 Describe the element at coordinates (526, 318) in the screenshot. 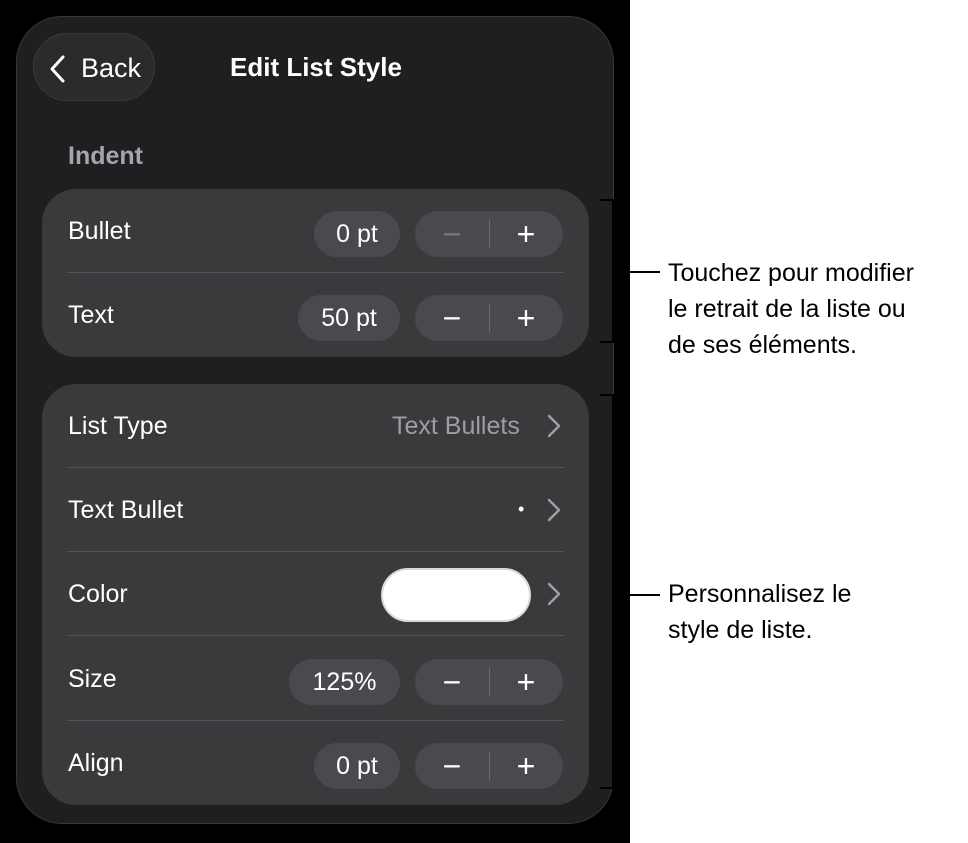

I see `text-indent-increase-button: +` at that location.